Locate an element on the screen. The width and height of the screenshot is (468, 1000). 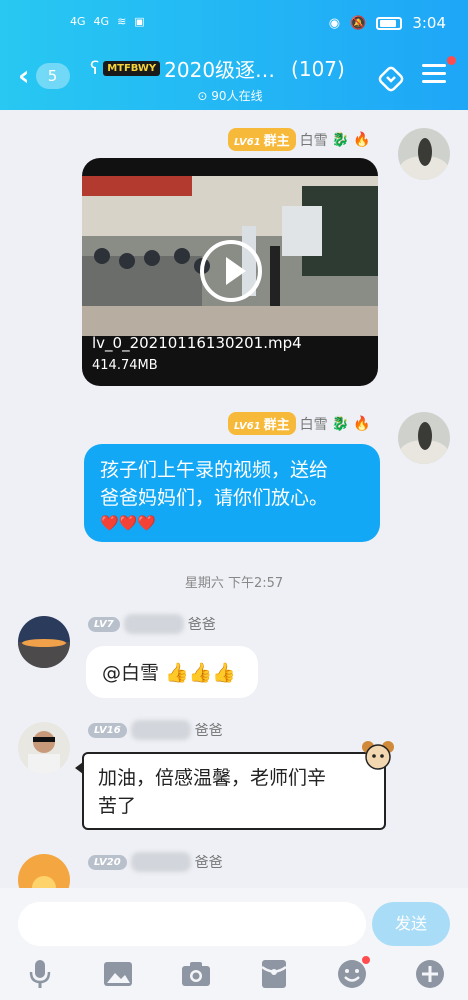
online-icon: ⊙ is located at coordinates (202, 96).